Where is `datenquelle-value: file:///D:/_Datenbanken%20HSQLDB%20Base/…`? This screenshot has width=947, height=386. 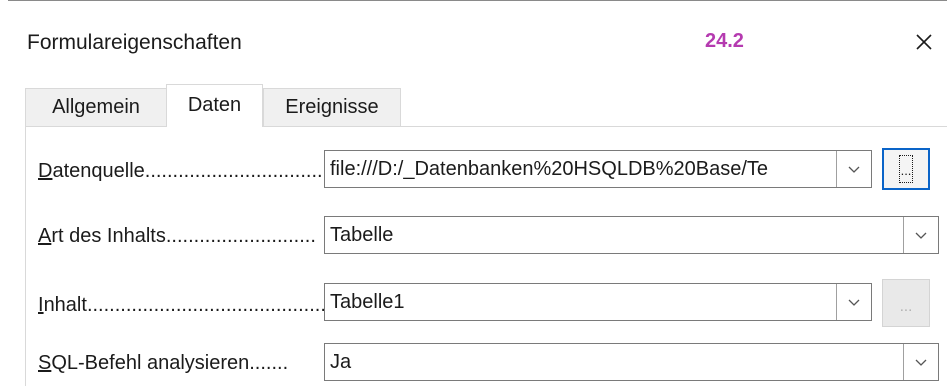
datenquelle-value: file:///D:/_Datenbanken%20HSQLDB%20Base/… is located at coordinates (549, 169).